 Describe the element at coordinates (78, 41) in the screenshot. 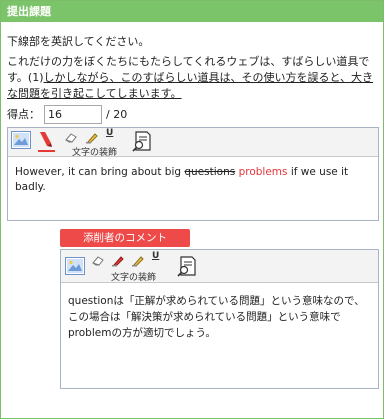

I see `task-instruction: 下線部を英訳してください。` at that location.